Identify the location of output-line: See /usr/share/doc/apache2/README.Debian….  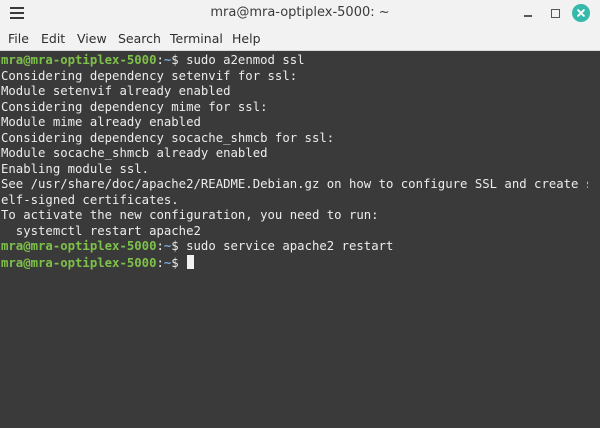
(294, 184).